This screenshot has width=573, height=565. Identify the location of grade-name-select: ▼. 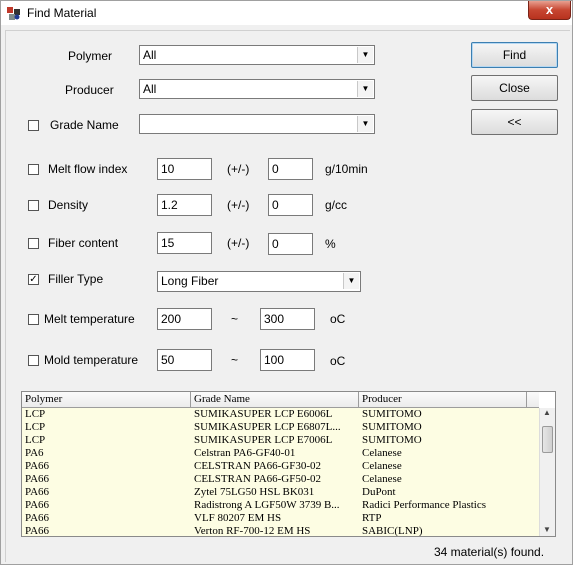
(257, 124).